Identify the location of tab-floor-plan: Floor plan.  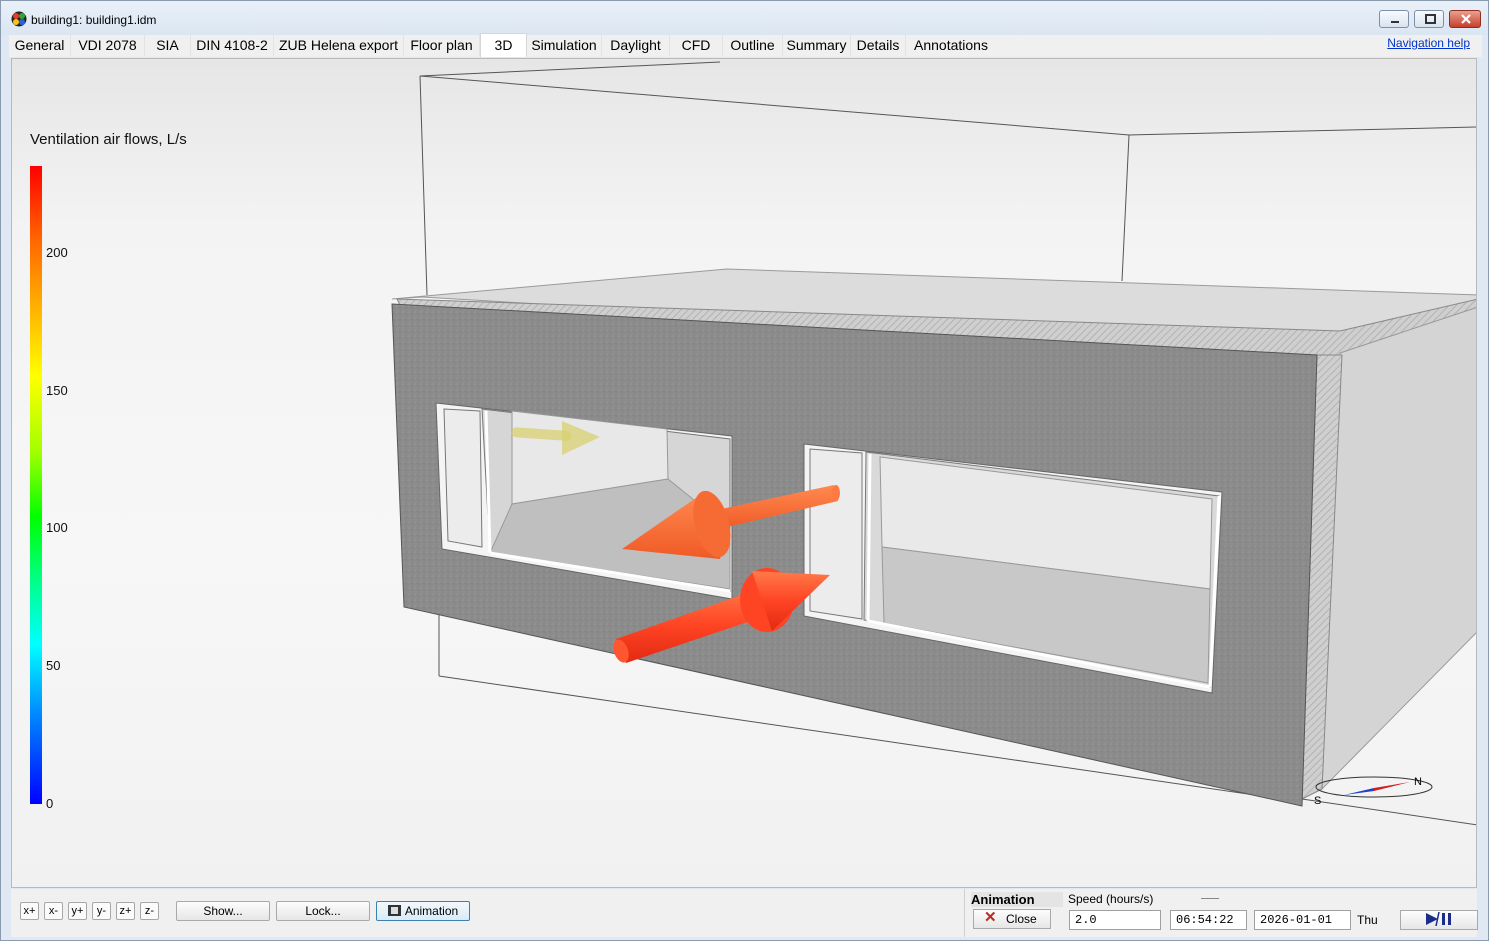
(442, 45).